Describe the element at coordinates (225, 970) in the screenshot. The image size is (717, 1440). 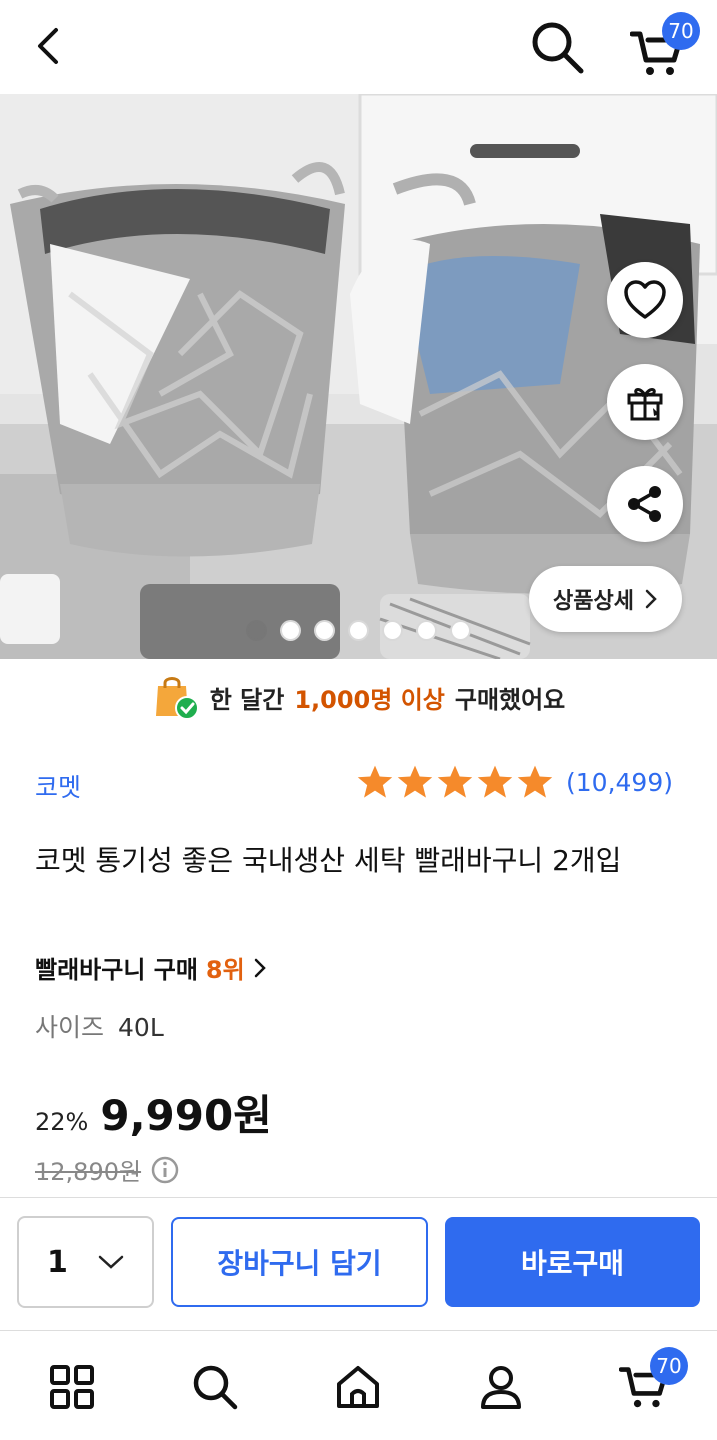
I see `rank-value: 8위` at that location.